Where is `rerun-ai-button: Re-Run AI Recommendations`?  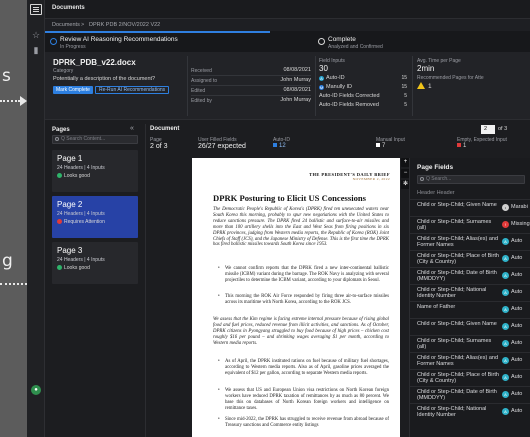
rerun-ai-button: Re-Run AI Recommendations is located at coordinates (132, 90).